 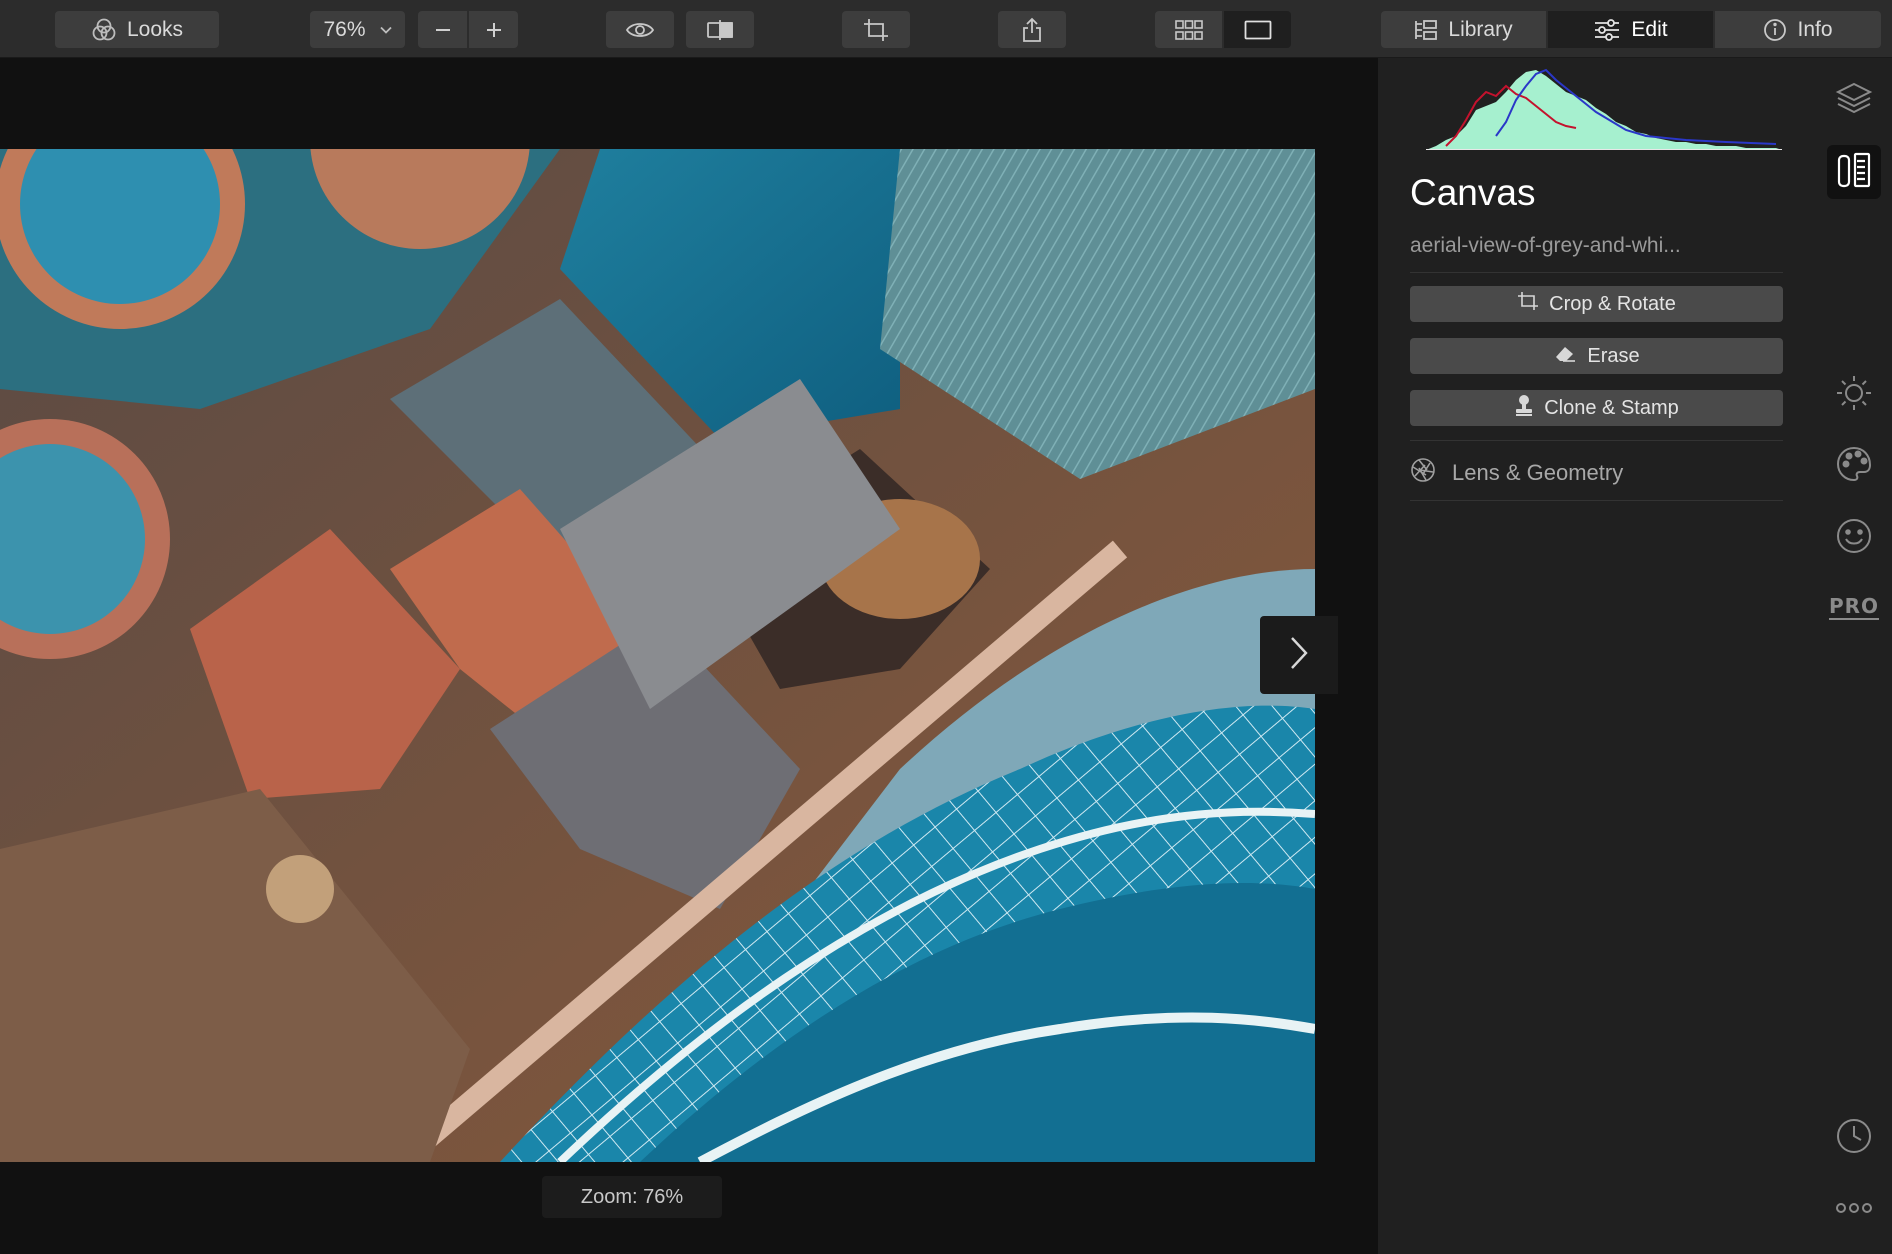 I want to click on tool-label: Crop & Rotate, so click(x=1612, y=303).